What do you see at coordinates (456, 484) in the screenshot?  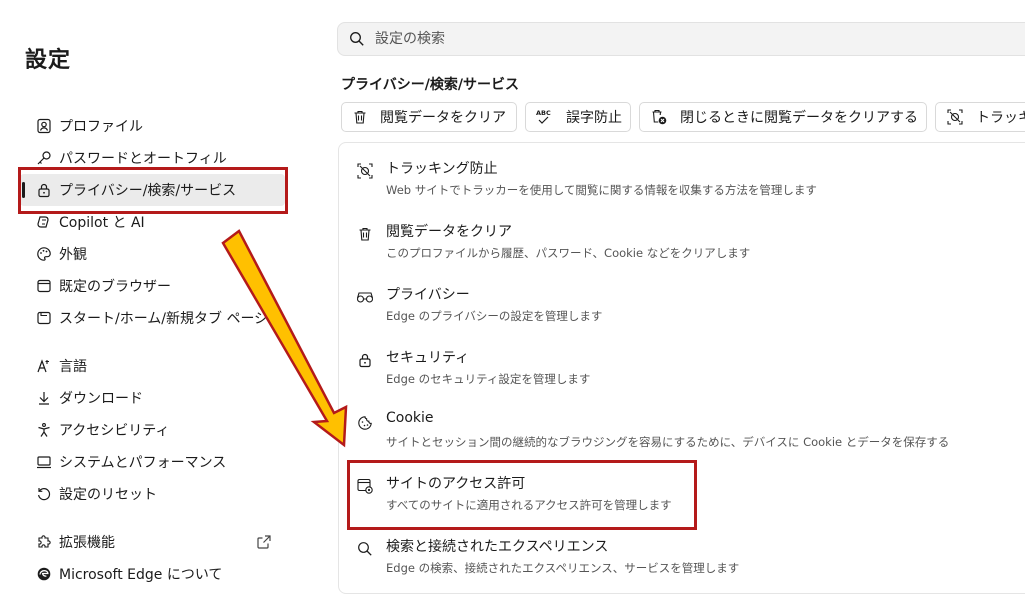 I see `row-title: サイトのアクセス許可` at bounding box center [456, 484].